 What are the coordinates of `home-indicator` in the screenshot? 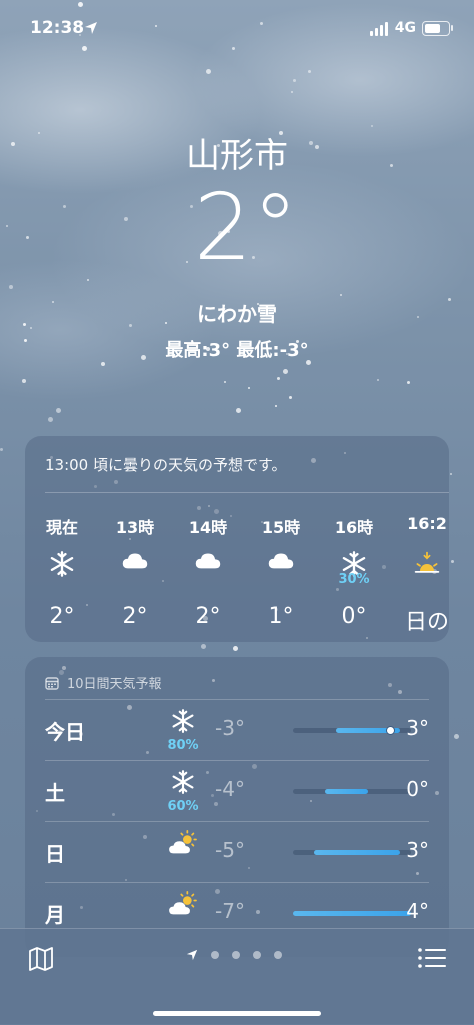 It's located at (237, 1013).